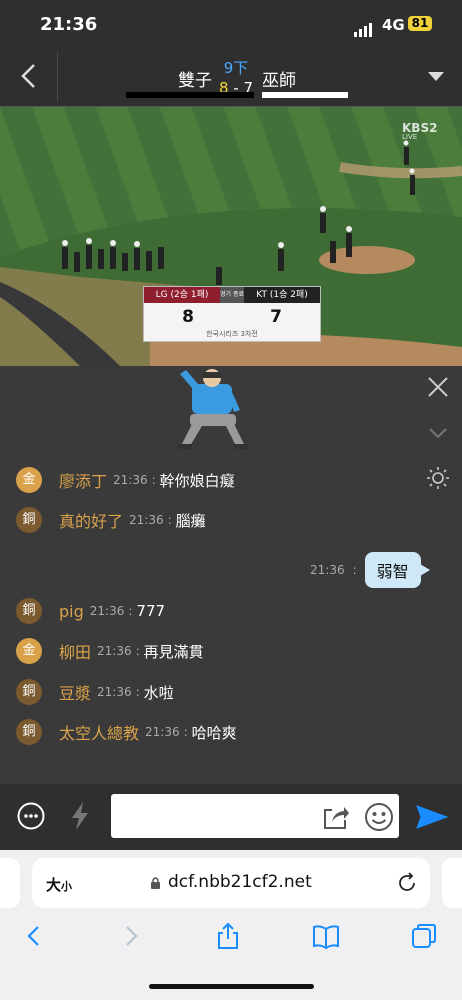 The image size is (462, 1000). I want to click on lock-icon, so click(155, 883).